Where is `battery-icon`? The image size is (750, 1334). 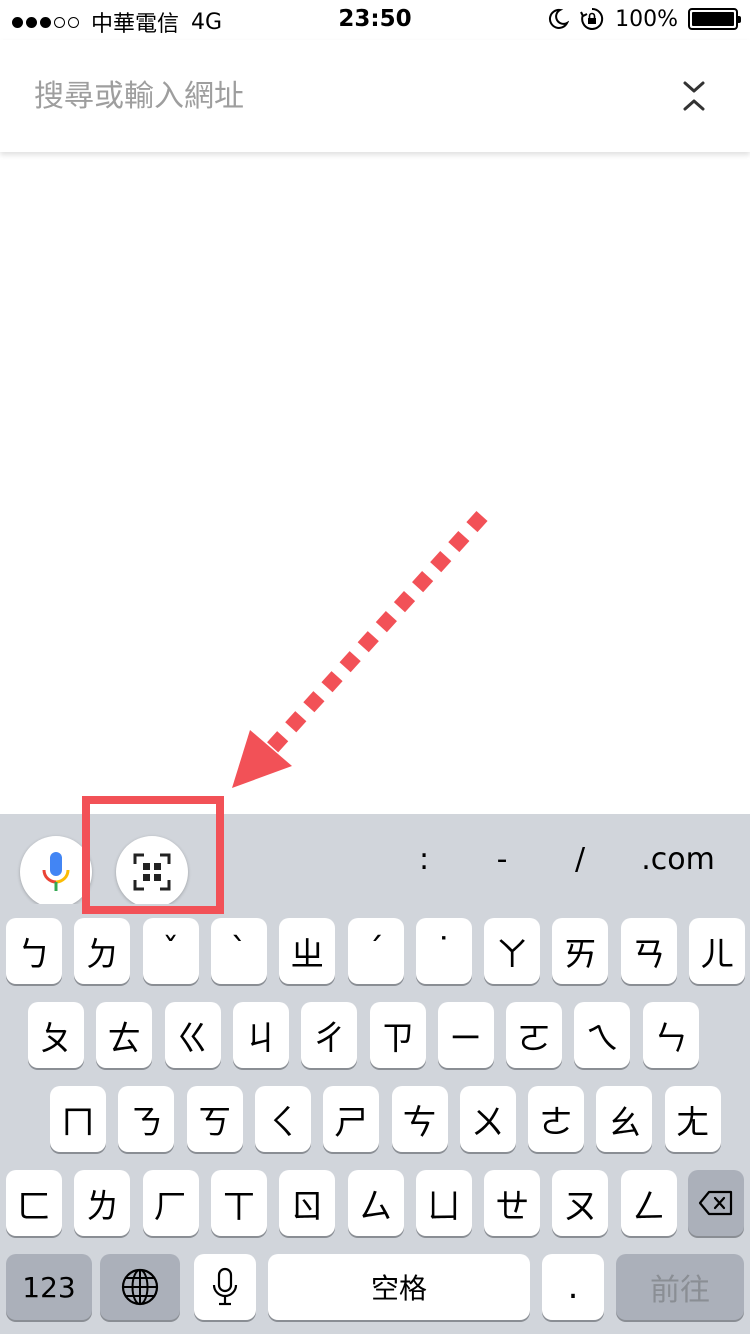
battery-icon is located at coordinates (714, 19).